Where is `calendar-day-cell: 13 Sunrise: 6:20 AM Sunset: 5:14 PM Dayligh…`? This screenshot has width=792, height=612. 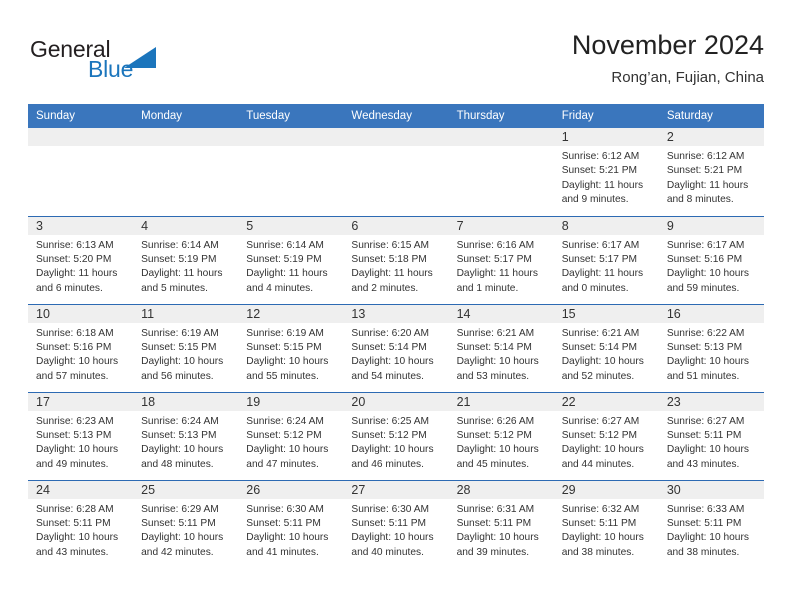 calendar-day-cell: 13 Sunrise: 6:20 AM Sunset: 5:14 PM Dayligh… is located at coordinates (396, 347).